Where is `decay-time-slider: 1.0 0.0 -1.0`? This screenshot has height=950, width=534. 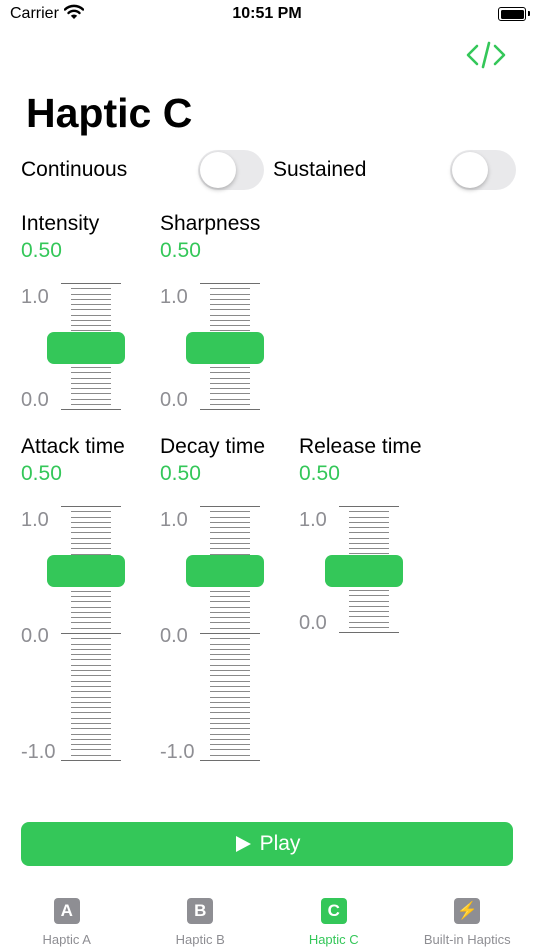 decay-time-slider: 1.0 0.0 -1.0 is located at coordinates (215, 634).